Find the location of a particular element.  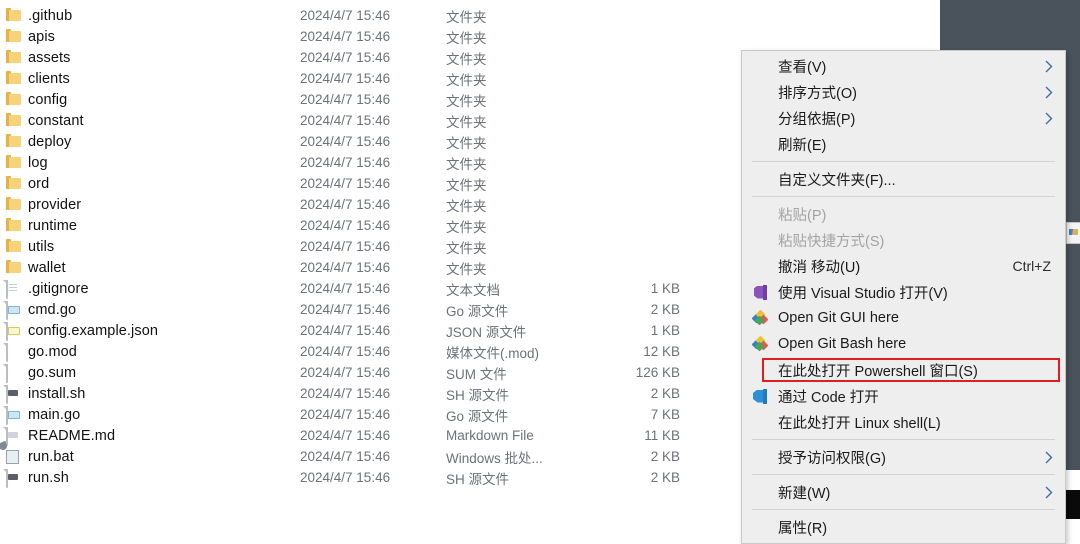

menu-item-open-git-bash-here: Open Git Bash here is located at coordinates (903, 344).